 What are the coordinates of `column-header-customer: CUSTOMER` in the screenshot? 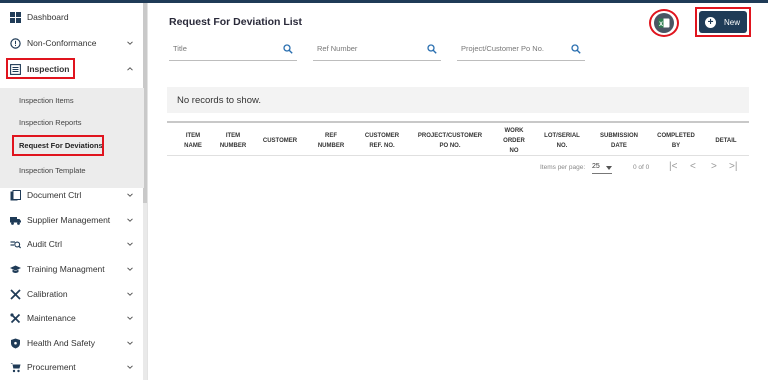 It's located at (280, 141).